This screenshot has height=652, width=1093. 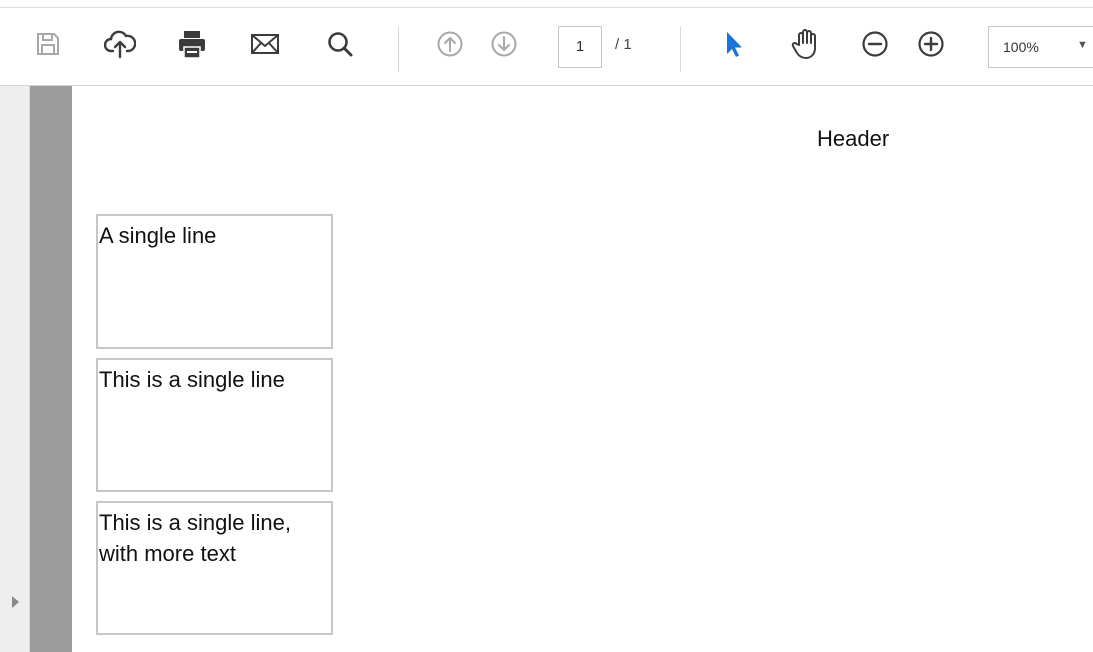 I want to click on pointer-arrow-icon, so click(x=734, y=44).